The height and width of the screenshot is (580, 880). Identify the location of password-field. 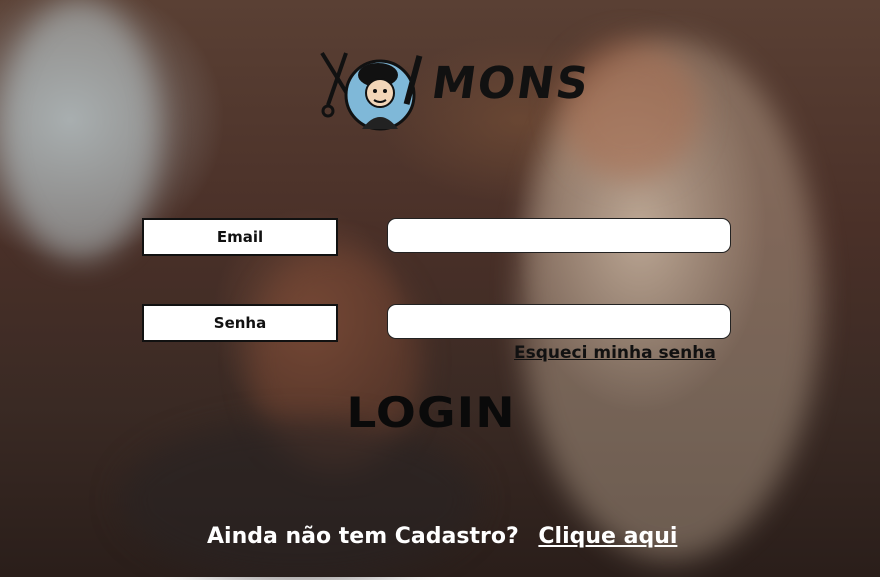
(559, 321).